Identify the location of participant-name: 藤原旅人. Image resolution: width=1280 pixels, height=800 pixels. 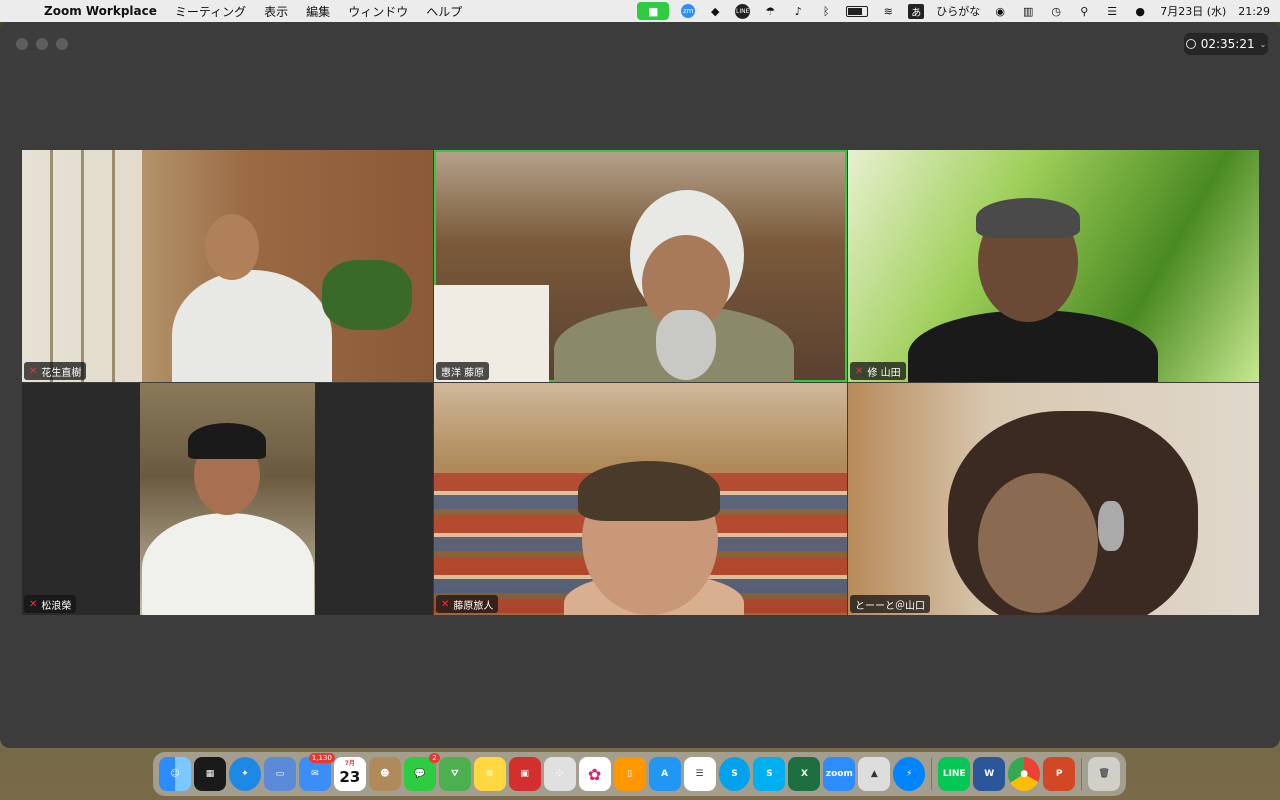
(473, 606).